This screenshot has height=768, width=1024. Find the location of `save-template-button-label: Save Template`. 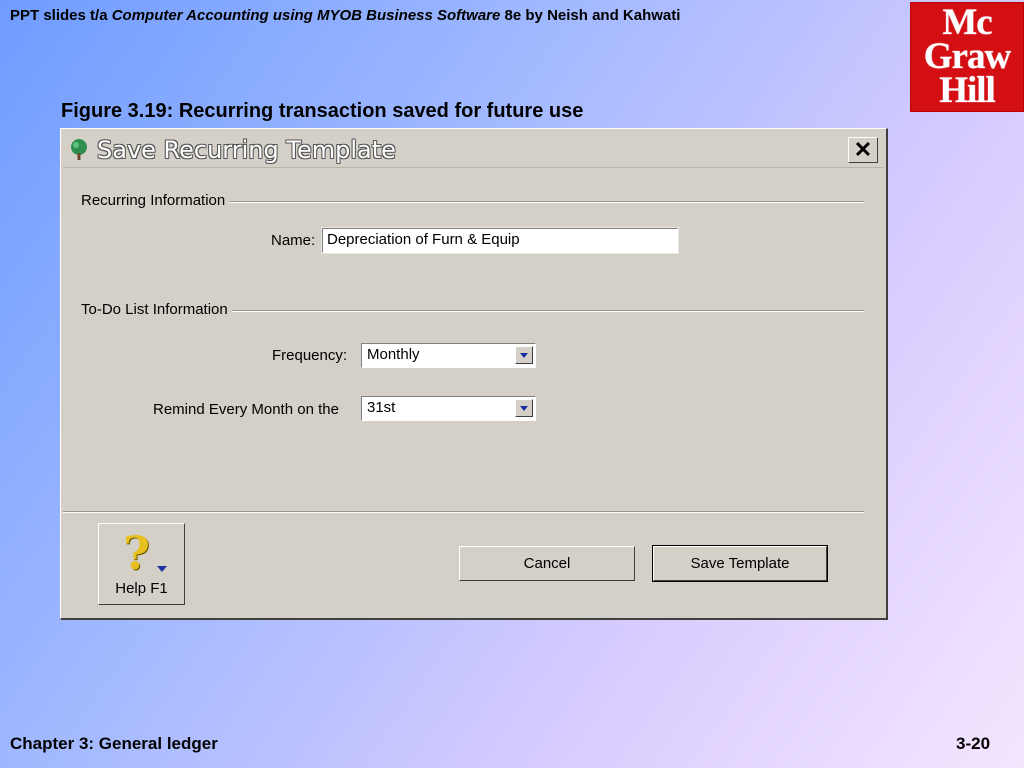

save-template-button-label: Save Template is located at coordinates (740, 563).